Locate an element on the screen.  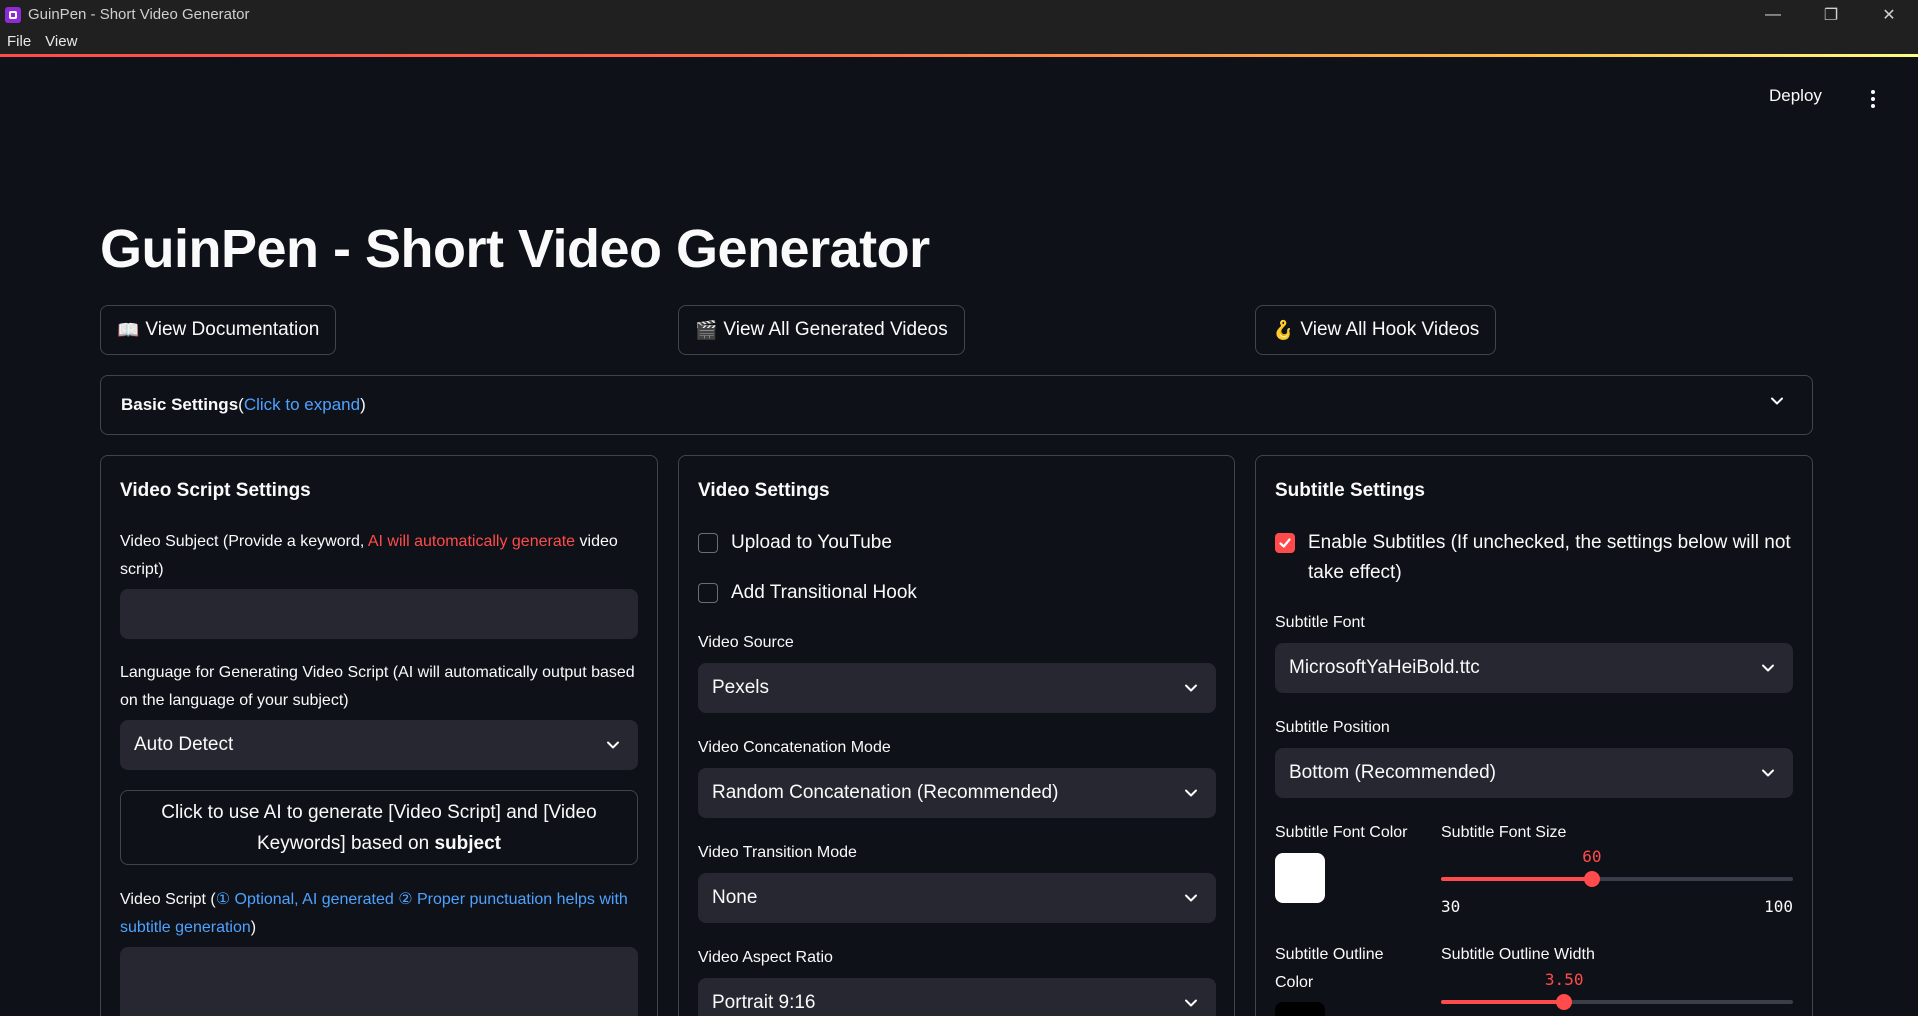
subtitle-position-label: Subtitle Position is located at coordinates (1332, 727).